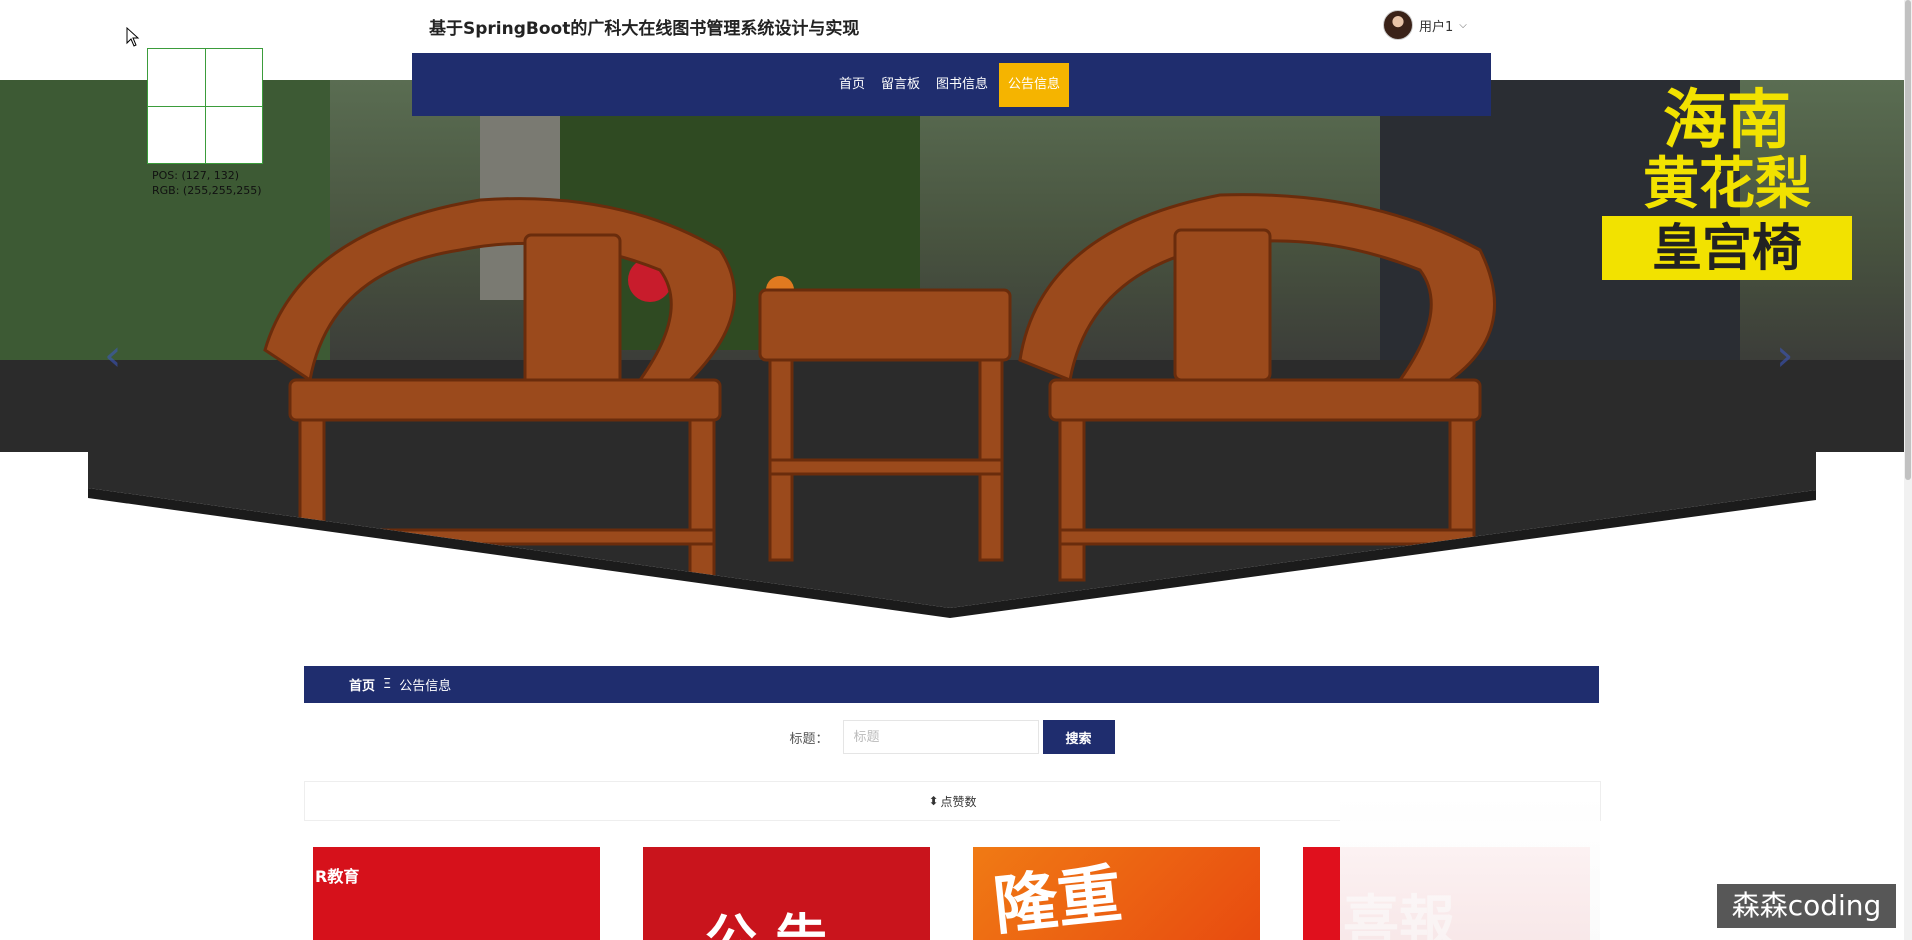 This screenshot has width=1912, height=940. I want to click on notice-card-3: 隆重, so click(1116, 893).